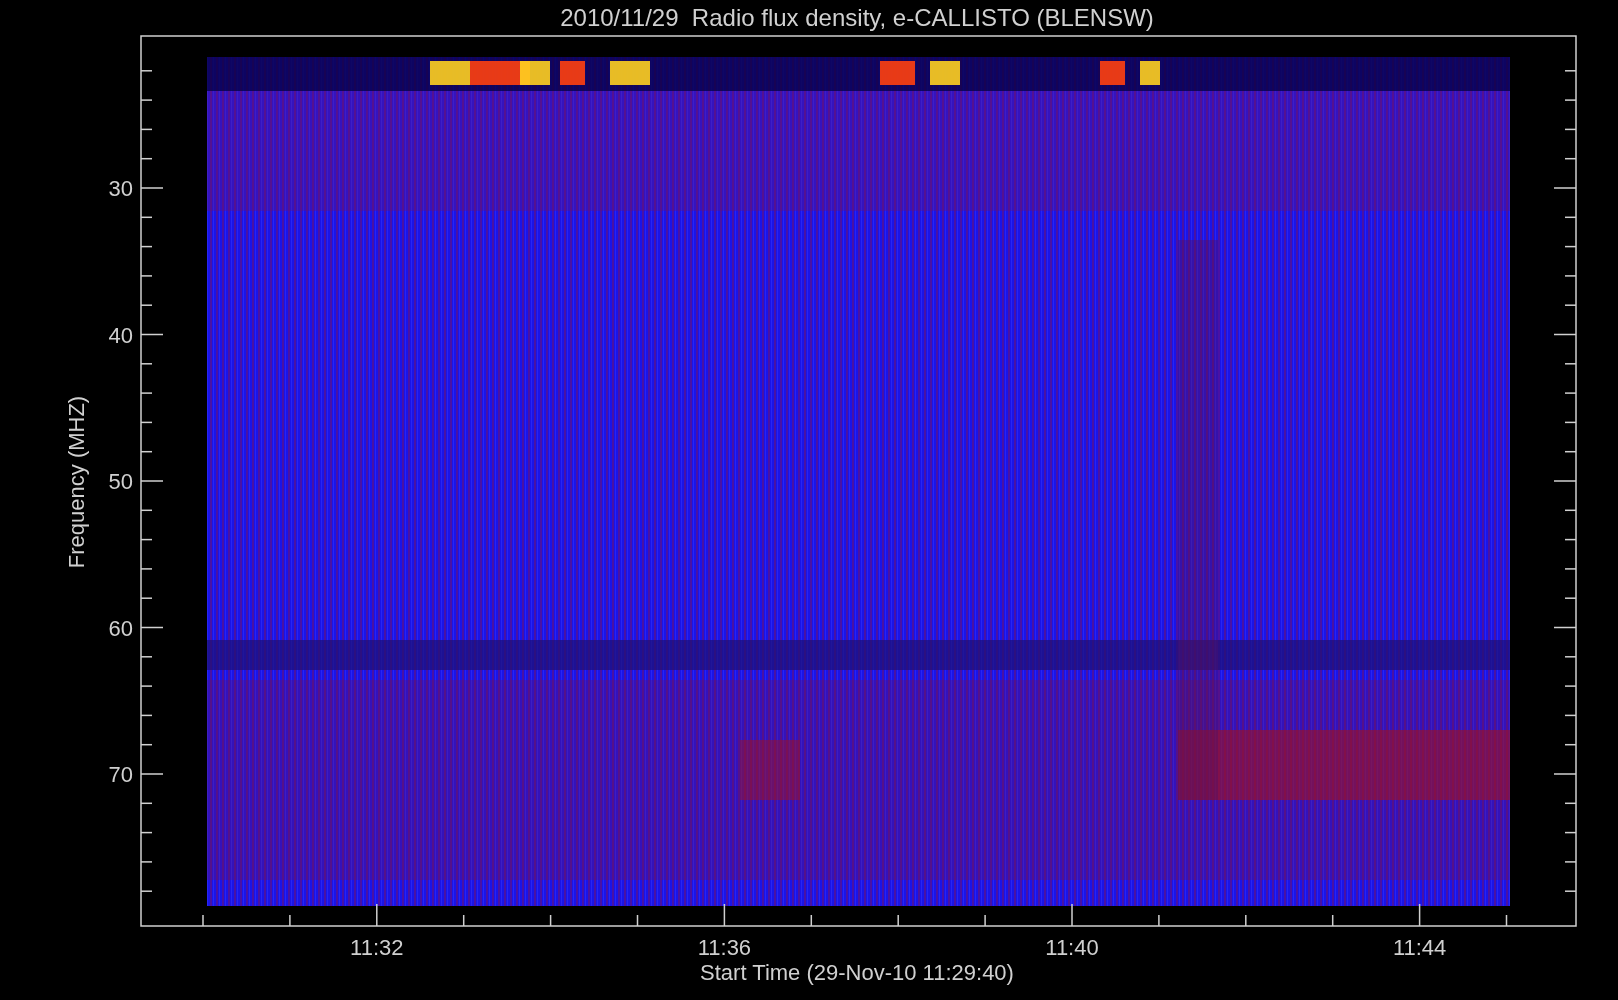 Image resolution: width=1618 pixels, height=1000 pixels. What do you see at coordinates (120, 774) in the screenshot?
I see `y-tick-label: 70` at bounding box center [120, 774].